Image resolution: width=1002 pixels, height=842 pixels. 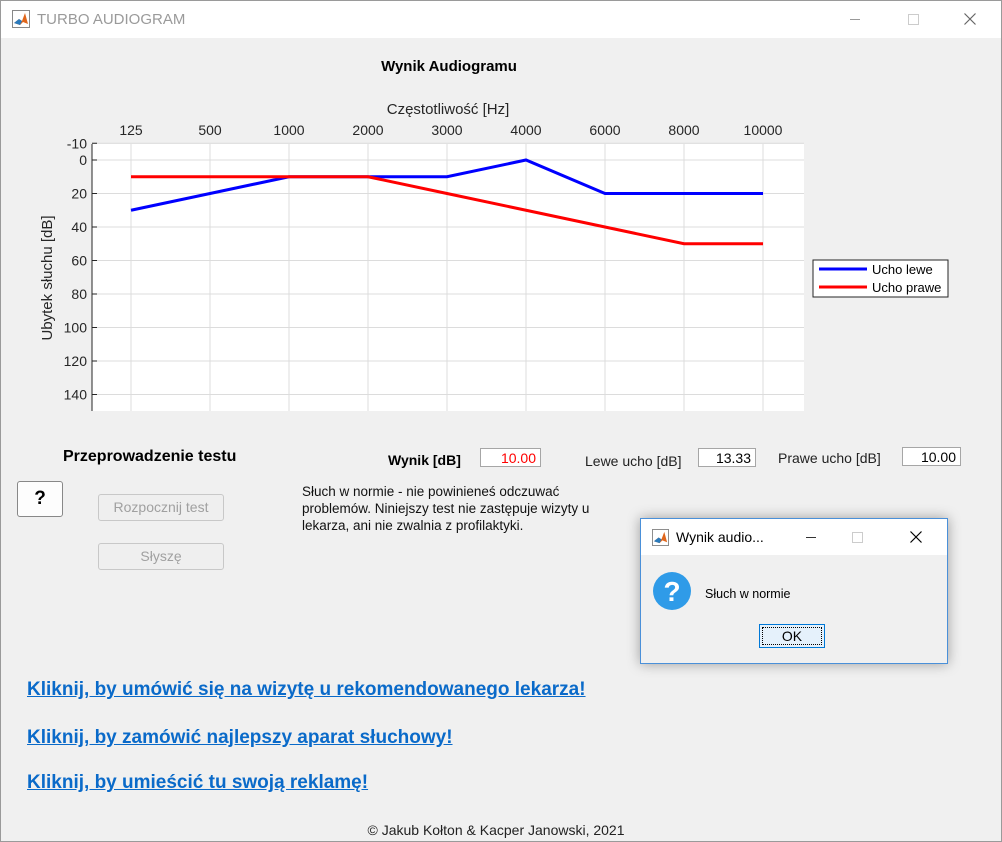 I want to click on left-ear-label: Lewe ucho [dB], so click(x=633, y=461).